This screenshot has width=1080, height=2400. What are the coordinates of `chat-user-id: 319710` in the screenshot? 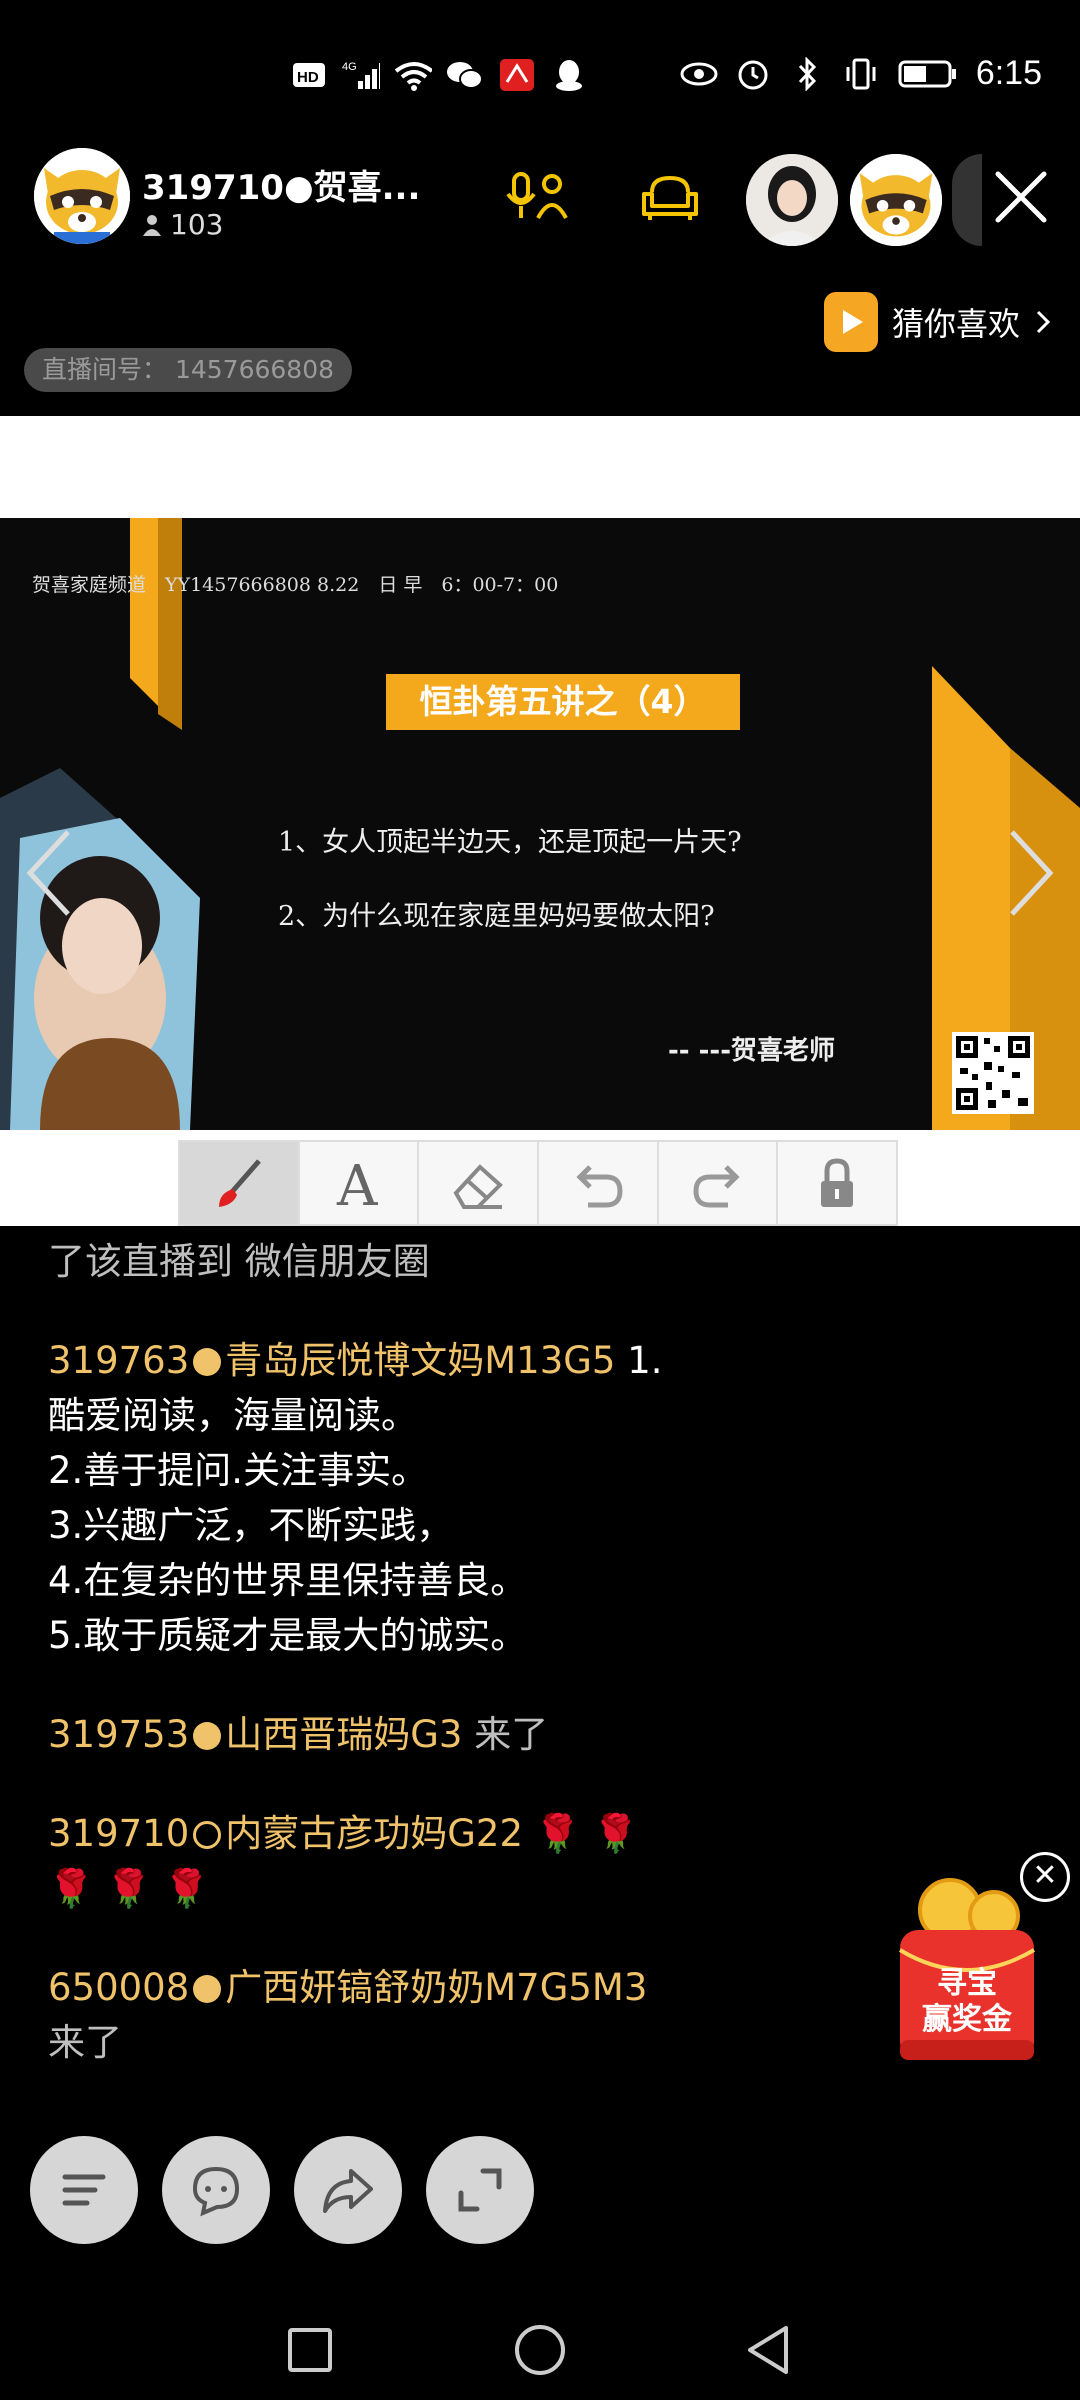 It's located at (118, 1833).